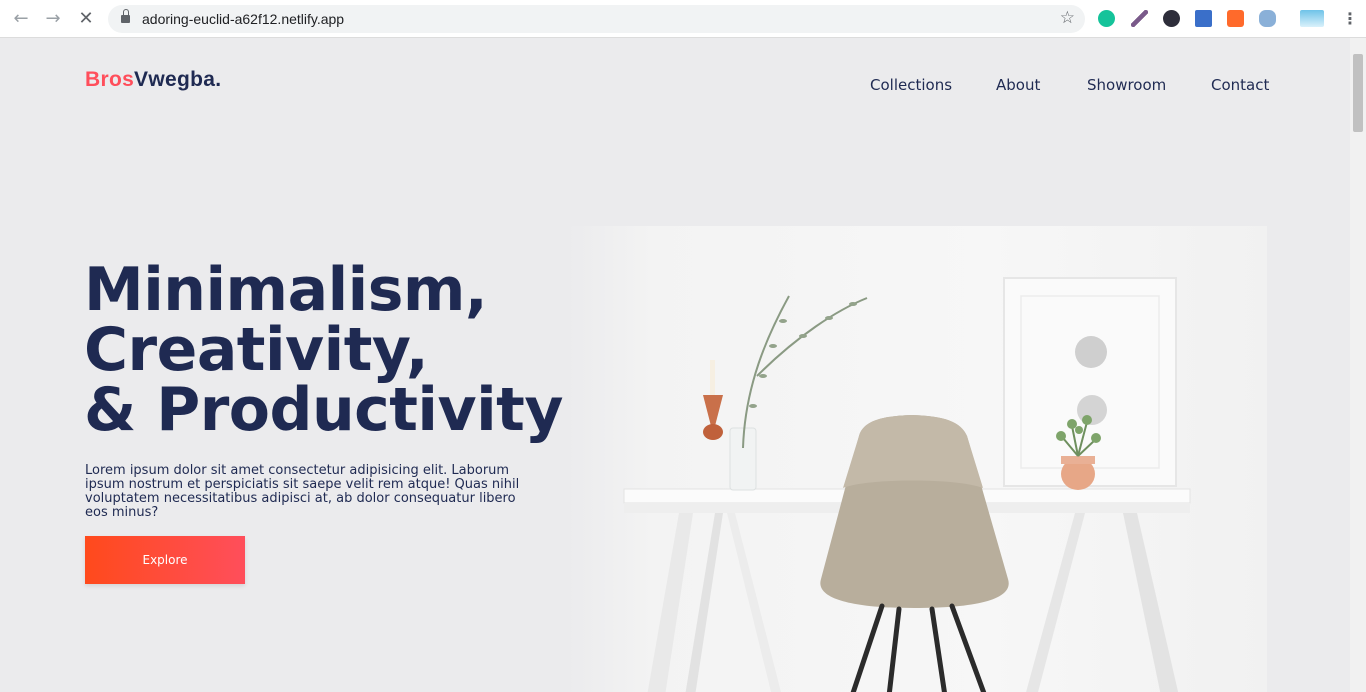  What do you see at coordinates (1018, 85) in the screenshot?
I see `nav-about: About` at bounding box center [1018, 85].